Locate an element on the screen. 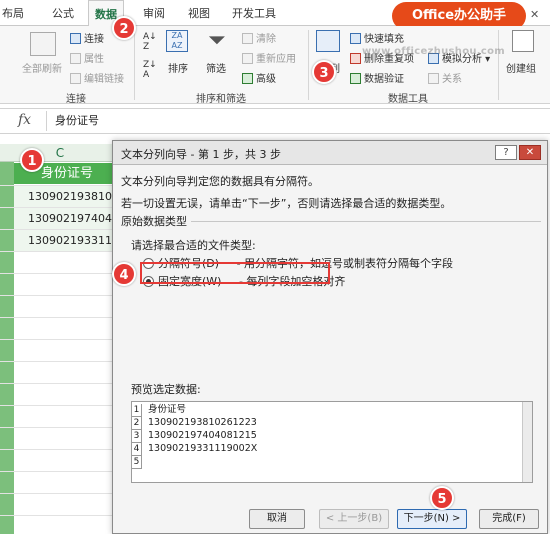 The width and height of the screenshot is (550, 534). cell-c2: 130902193810226 is located at coordinates (67, 196).